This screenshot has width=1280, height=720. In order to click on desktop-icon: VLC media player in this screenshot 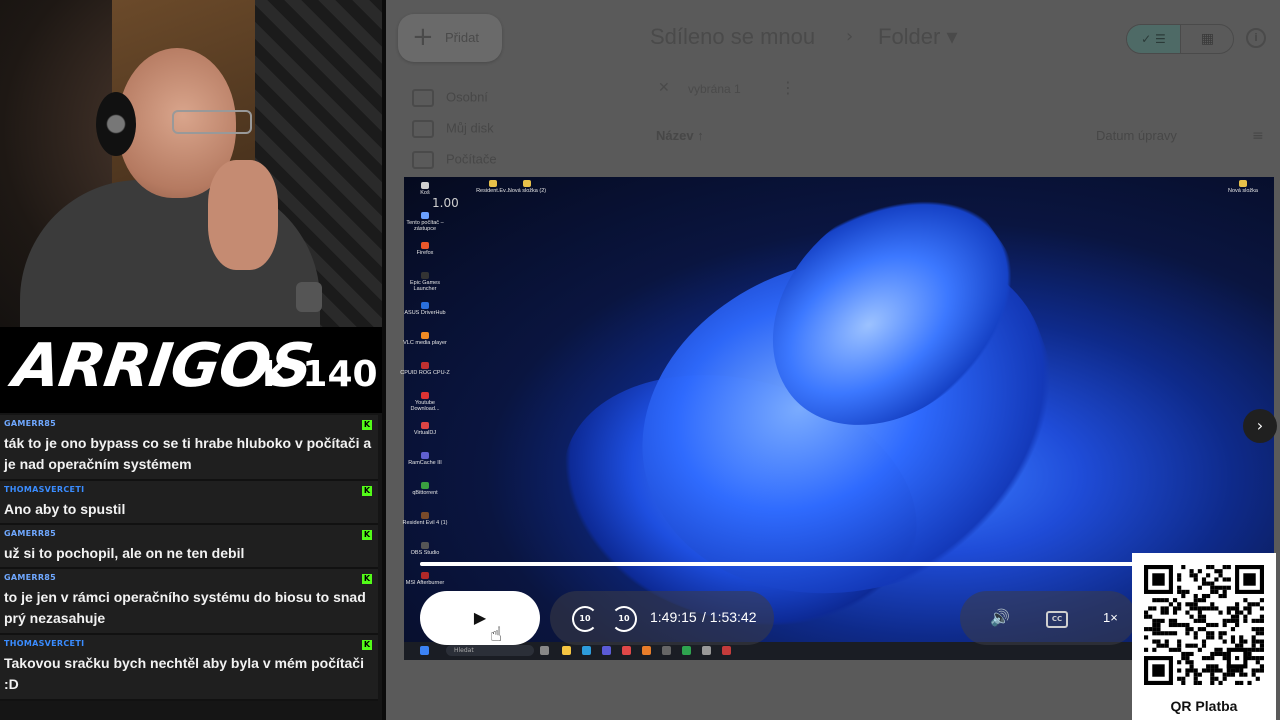, I will do `click(425, 339)`.